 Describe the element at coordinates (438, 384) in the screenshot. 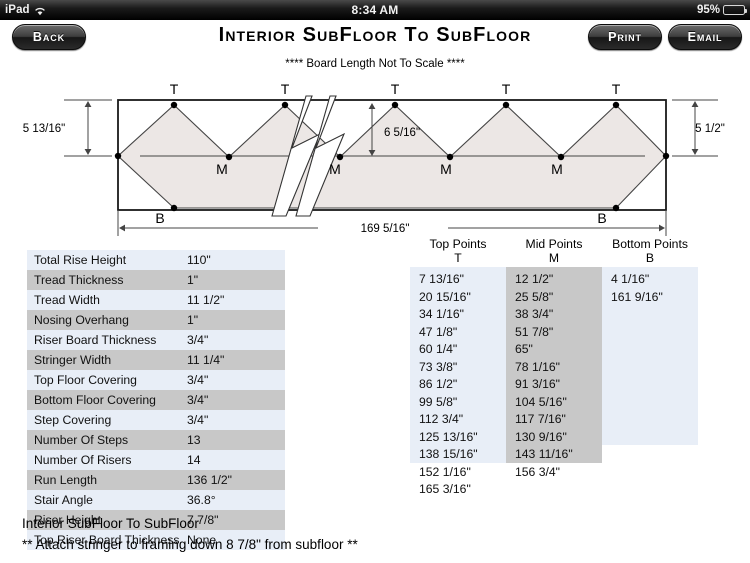

I see `list-item: 86 1/2"` at that location.